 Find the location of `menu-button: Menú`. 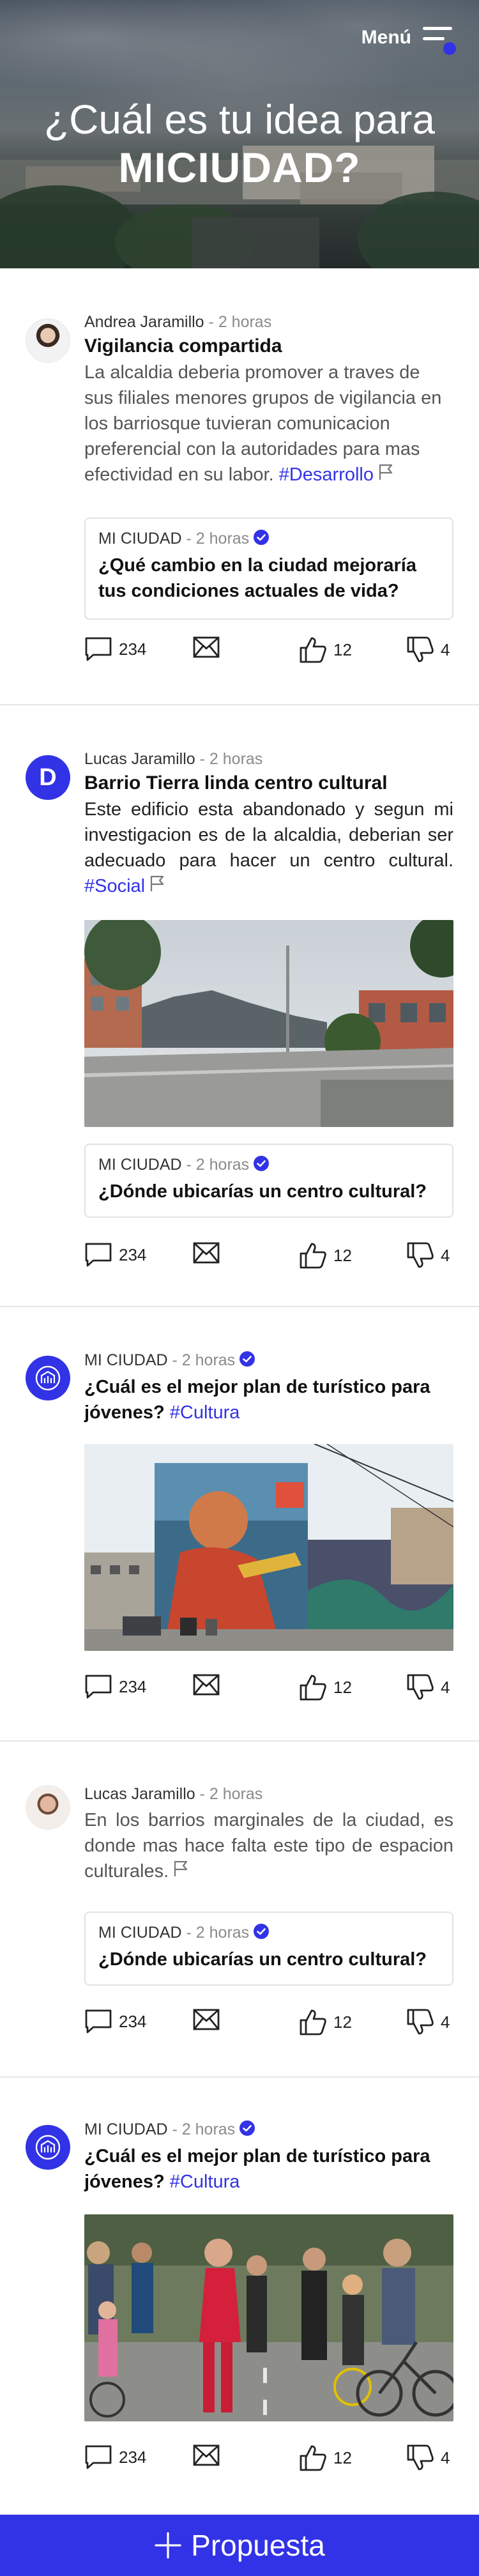

menu-button: Menú is located at coordinates (408, 39).